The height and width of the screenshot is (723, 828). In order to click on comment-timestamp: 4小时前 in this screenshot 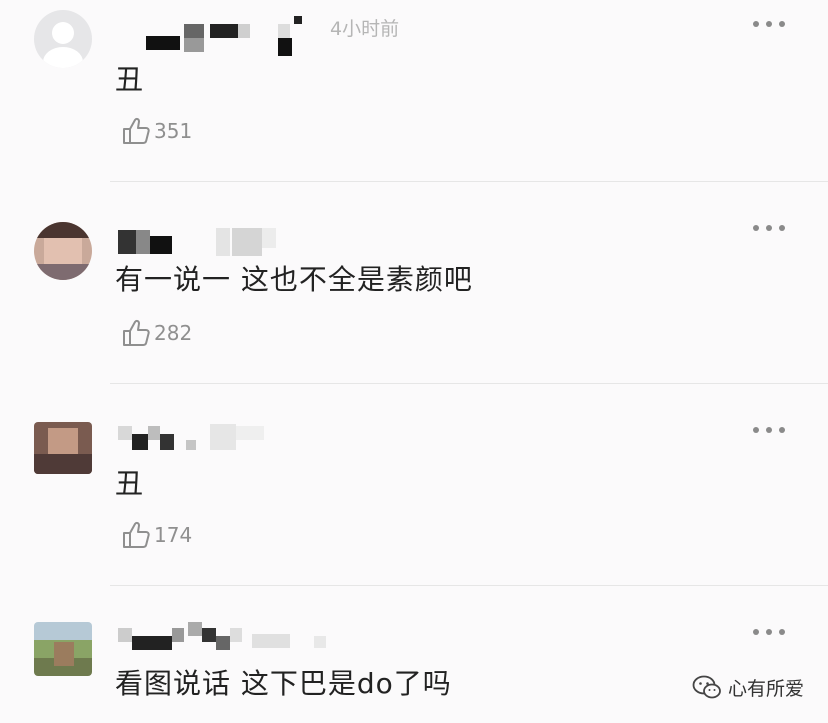, I will do `click(365, 29)`.